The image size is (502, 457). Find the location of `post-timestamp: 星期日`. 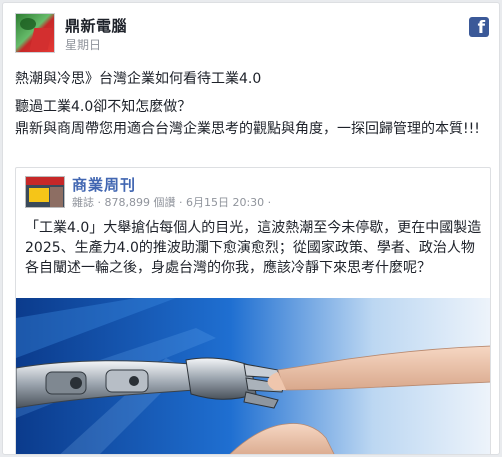

post-timestamp: 星期日 is located at coordinates (83, 44).